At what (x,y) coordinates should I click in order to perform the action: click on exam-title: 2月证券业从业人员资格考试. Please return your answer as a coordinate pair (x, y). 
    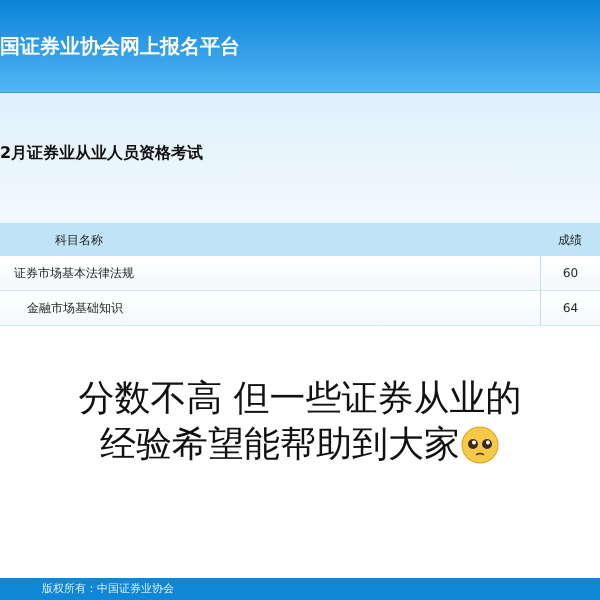
    Looking at the image, I should click on (102, 153).